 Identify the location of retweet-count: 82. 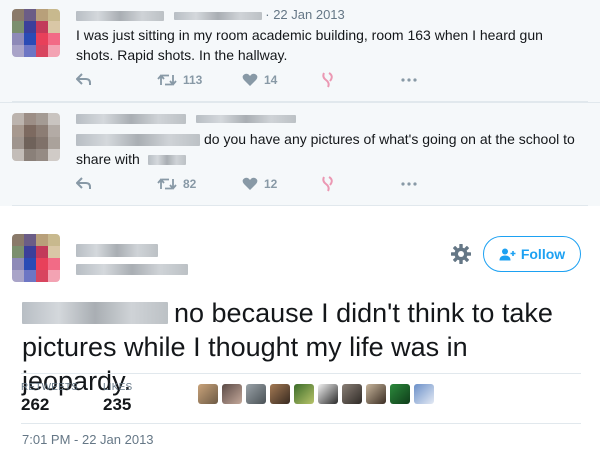
(190, 184).